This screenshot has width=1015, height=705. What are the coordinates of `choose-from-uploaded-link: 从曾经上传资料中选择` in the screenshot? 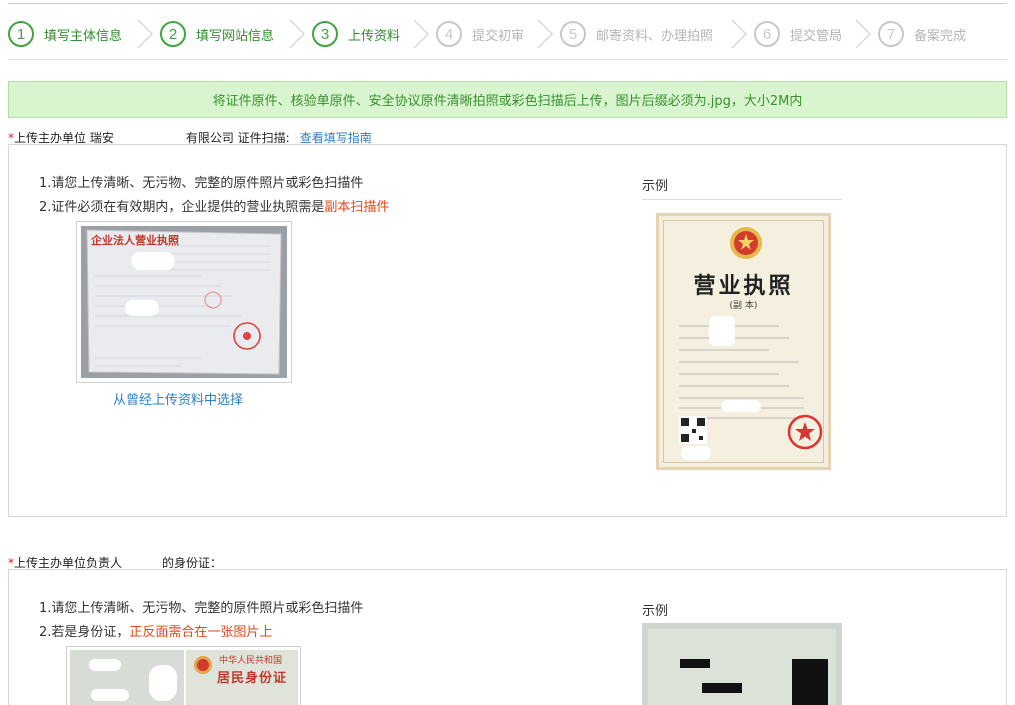 It's located at (178, 398).